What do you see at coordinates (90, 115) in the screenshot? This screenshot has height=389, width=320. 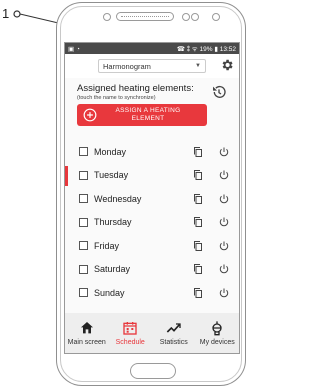 I see `plus-circle-icon` at bounding box center [90, 115].